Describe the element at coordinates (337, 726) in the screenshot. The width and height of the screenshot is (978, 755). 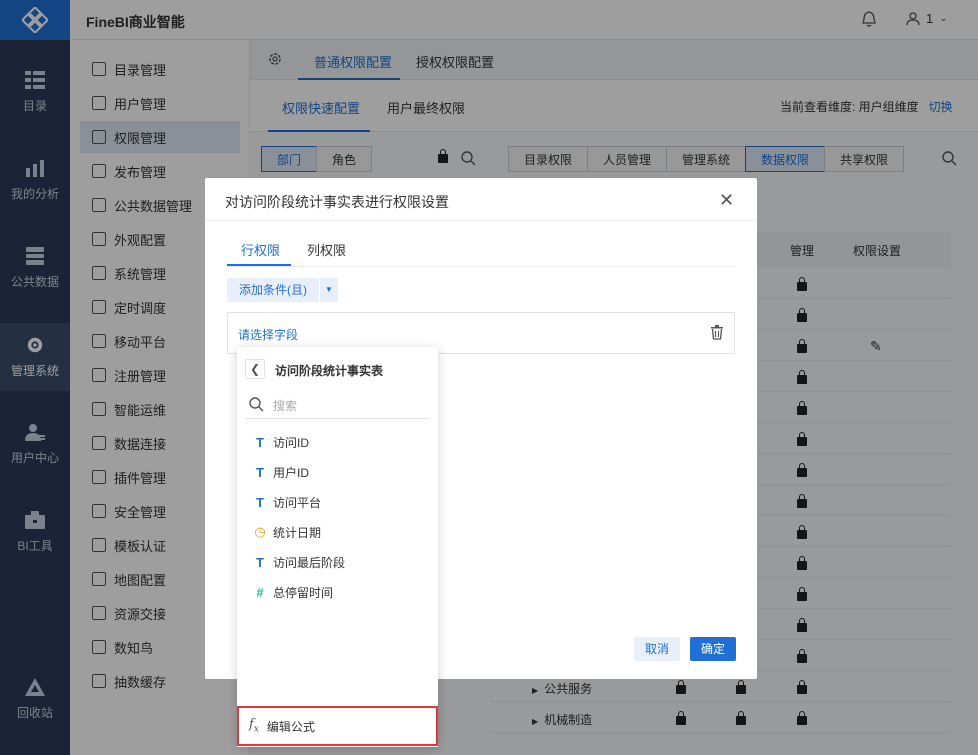
I see `edit-formula-button: fx 编辑公式` at that location.